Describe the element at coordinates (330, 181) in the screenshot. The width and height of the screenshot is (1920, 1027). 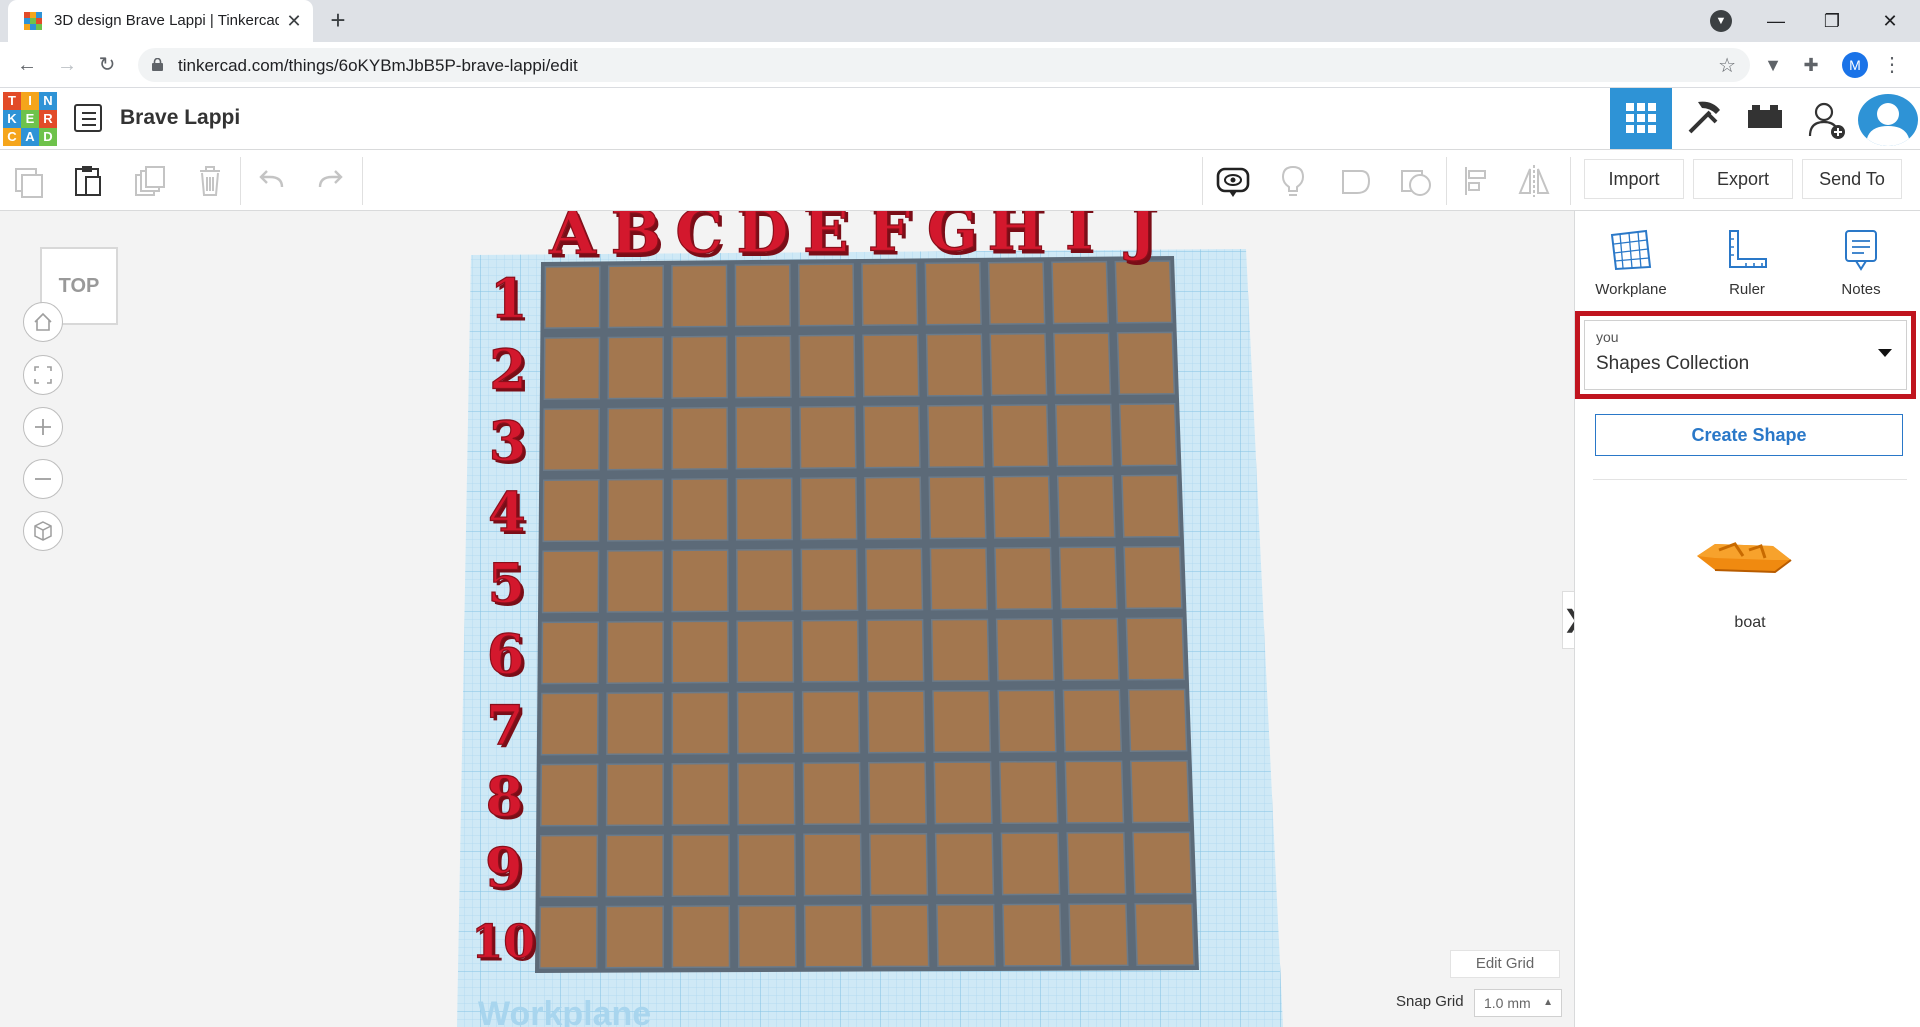
I see `redo-icon` at that location.